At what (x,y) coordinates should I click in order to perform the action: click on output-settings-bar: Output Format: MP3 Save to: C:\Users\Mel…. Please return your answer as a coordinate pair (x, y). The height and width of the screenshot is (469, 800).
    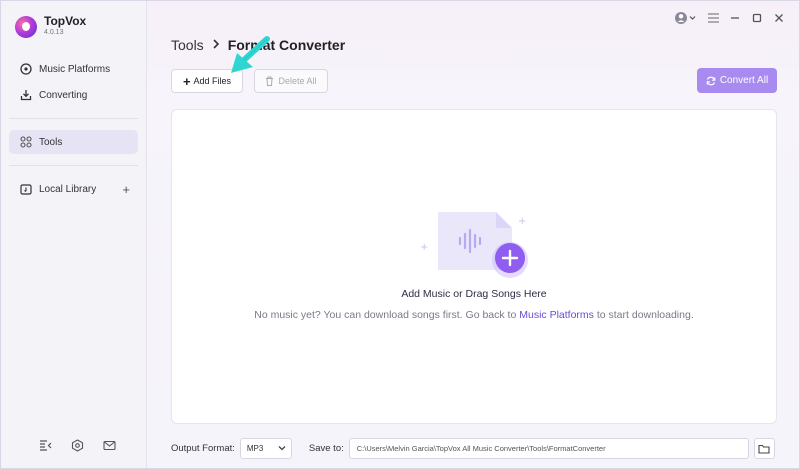
    Looking at the image, I should click on (473, 448).